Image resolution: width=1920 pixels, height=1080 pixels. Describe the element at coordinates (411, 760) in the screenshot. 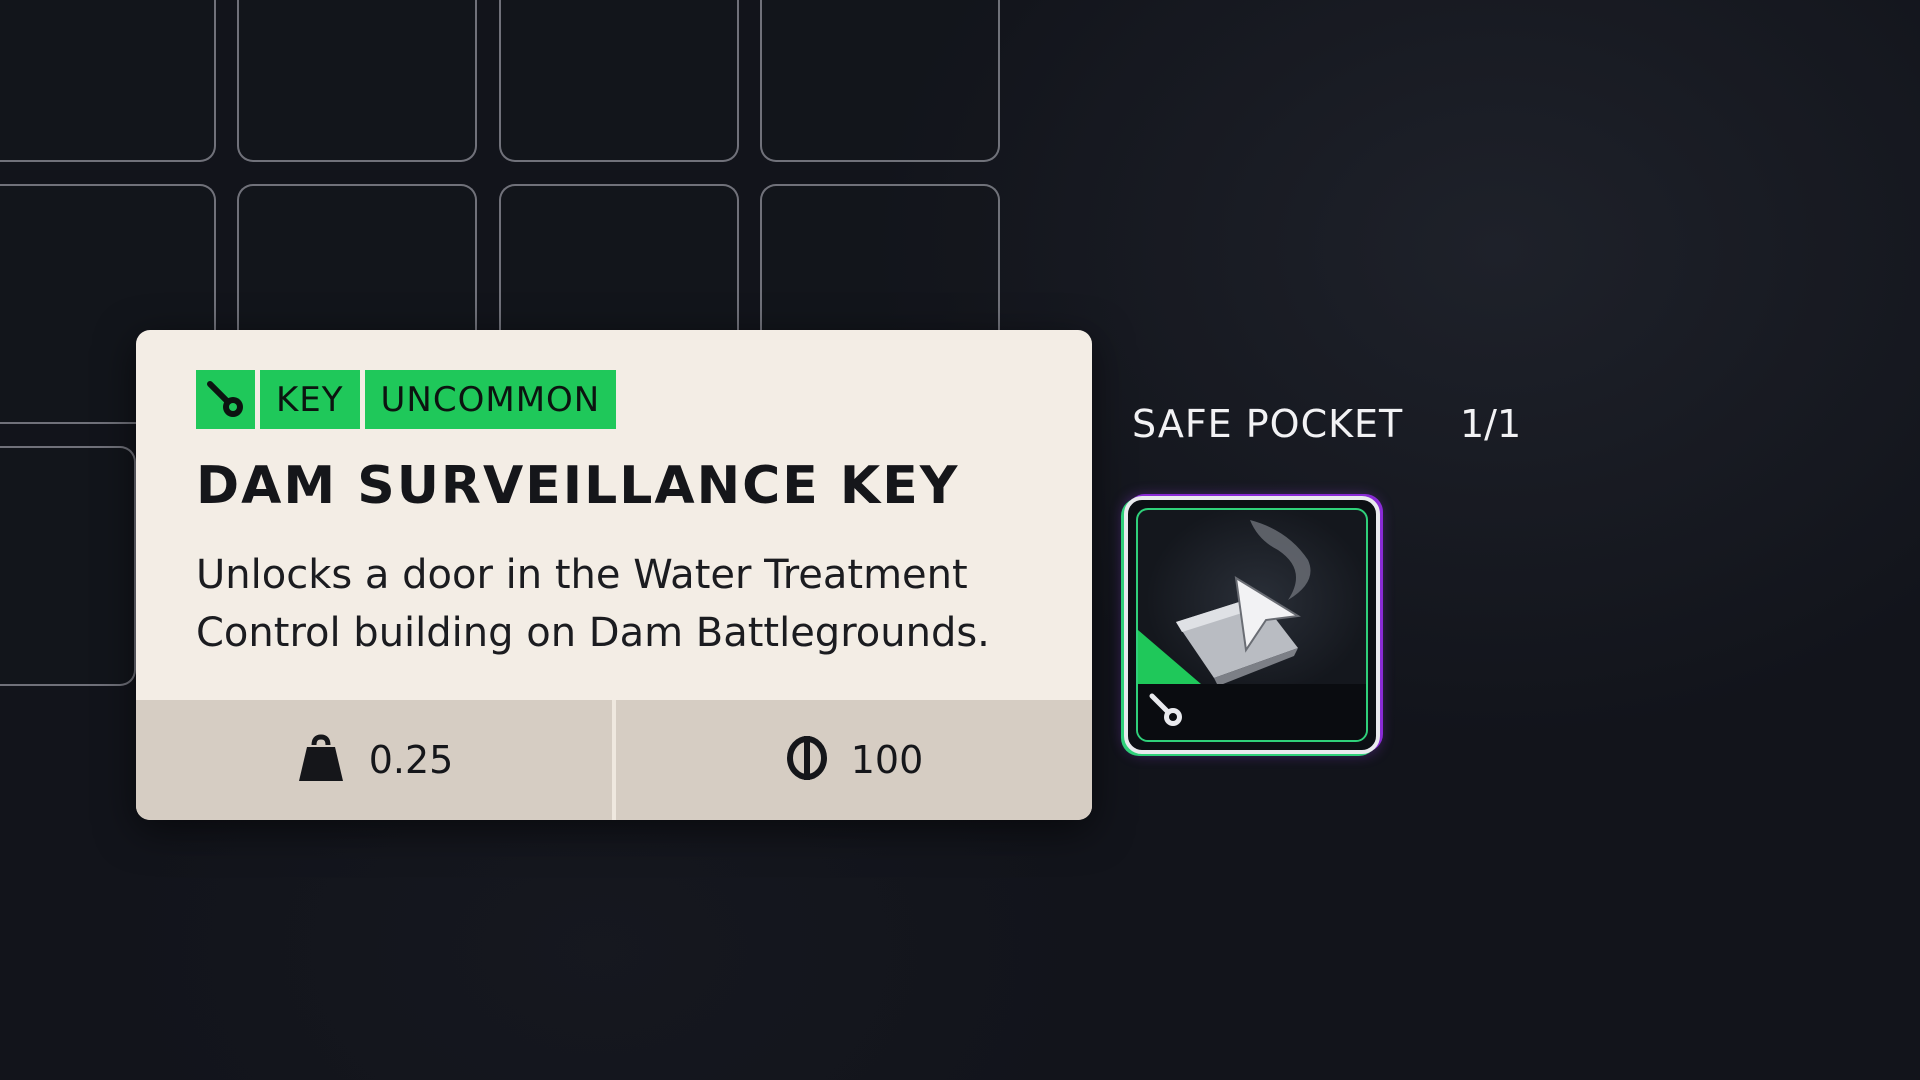

I see `weight-value: 0.25` at that location.